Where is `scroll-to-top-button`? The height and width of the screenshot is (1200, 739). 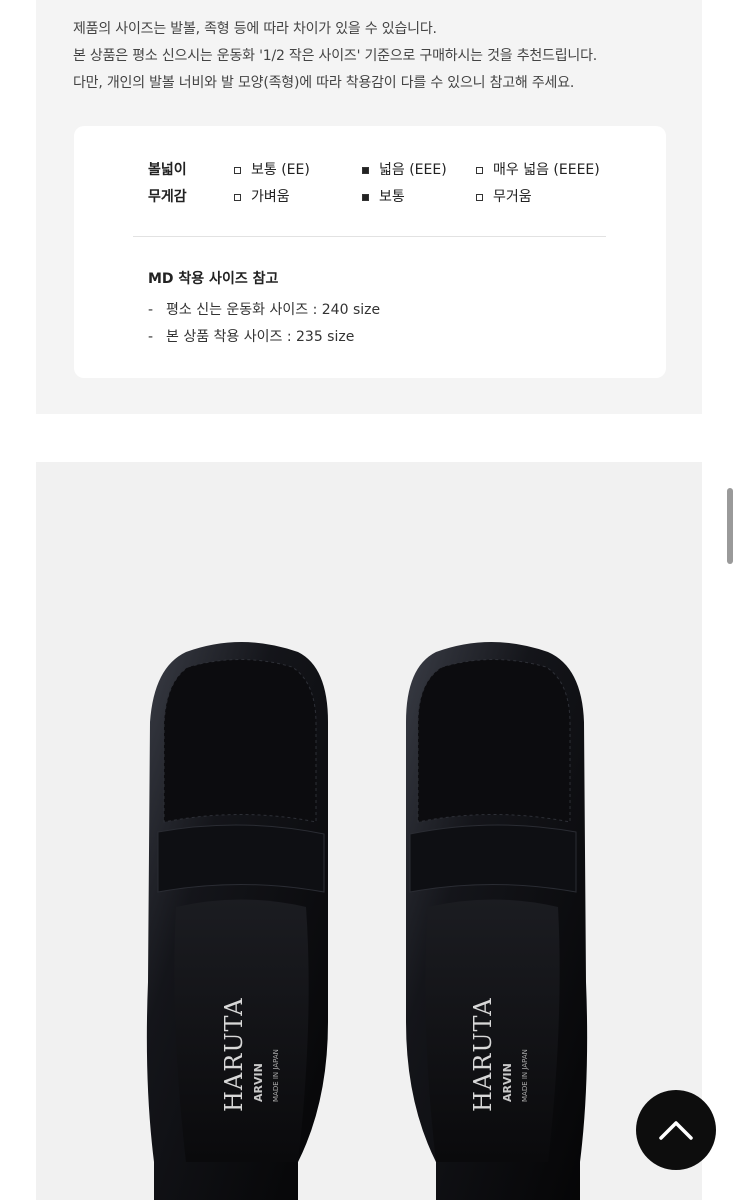
scroll-to-top-button is located at coordinates (676, 1130).